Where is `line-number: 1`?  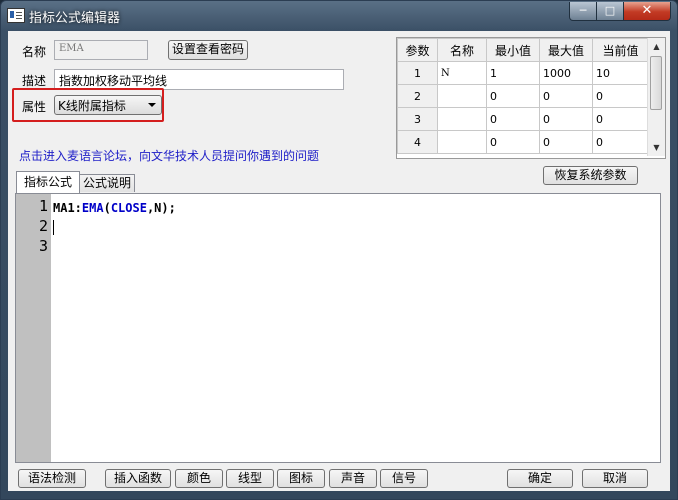 line-number: 1 is located at coordinates (43, 206).